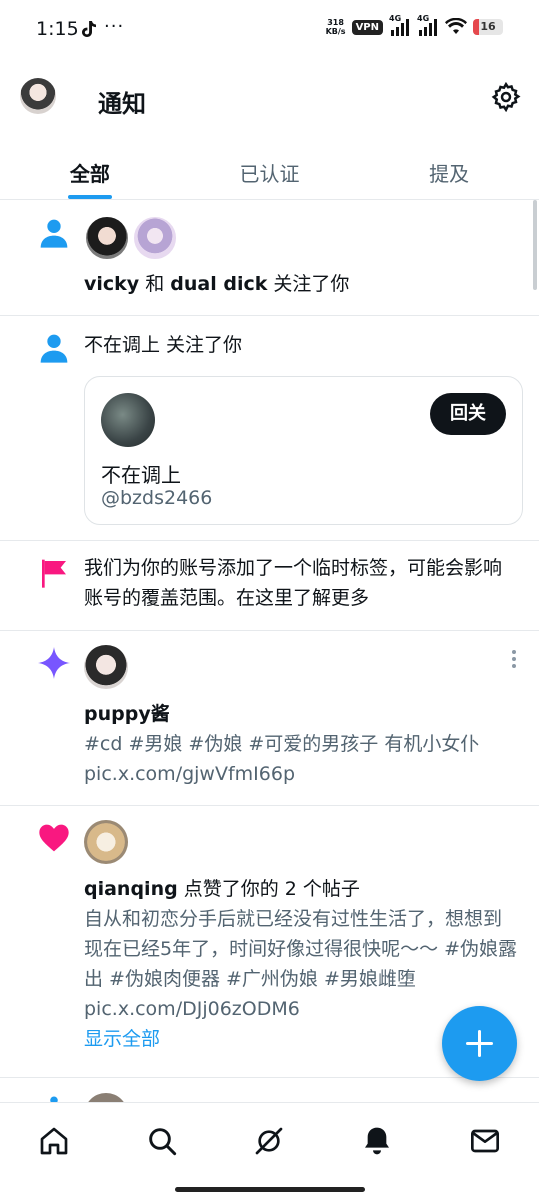 This screenshot has width=539, height=1200. Describe the element at coordinates (114, 26) in the screenshot. I see `status-more-dots: ···` at that location.